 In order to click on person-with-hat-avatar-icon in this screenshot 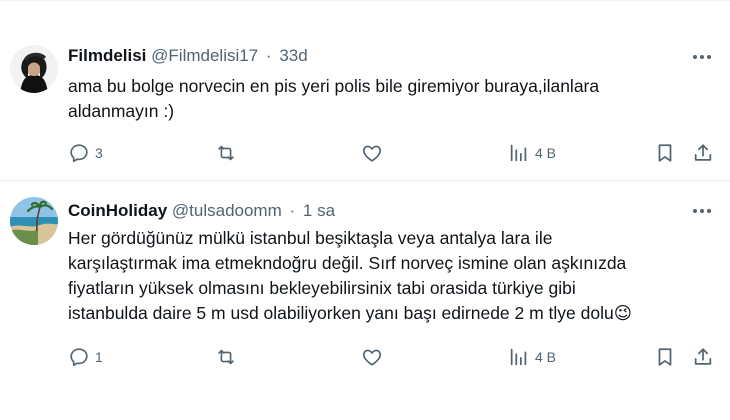, I will do `click(34, 69)`.